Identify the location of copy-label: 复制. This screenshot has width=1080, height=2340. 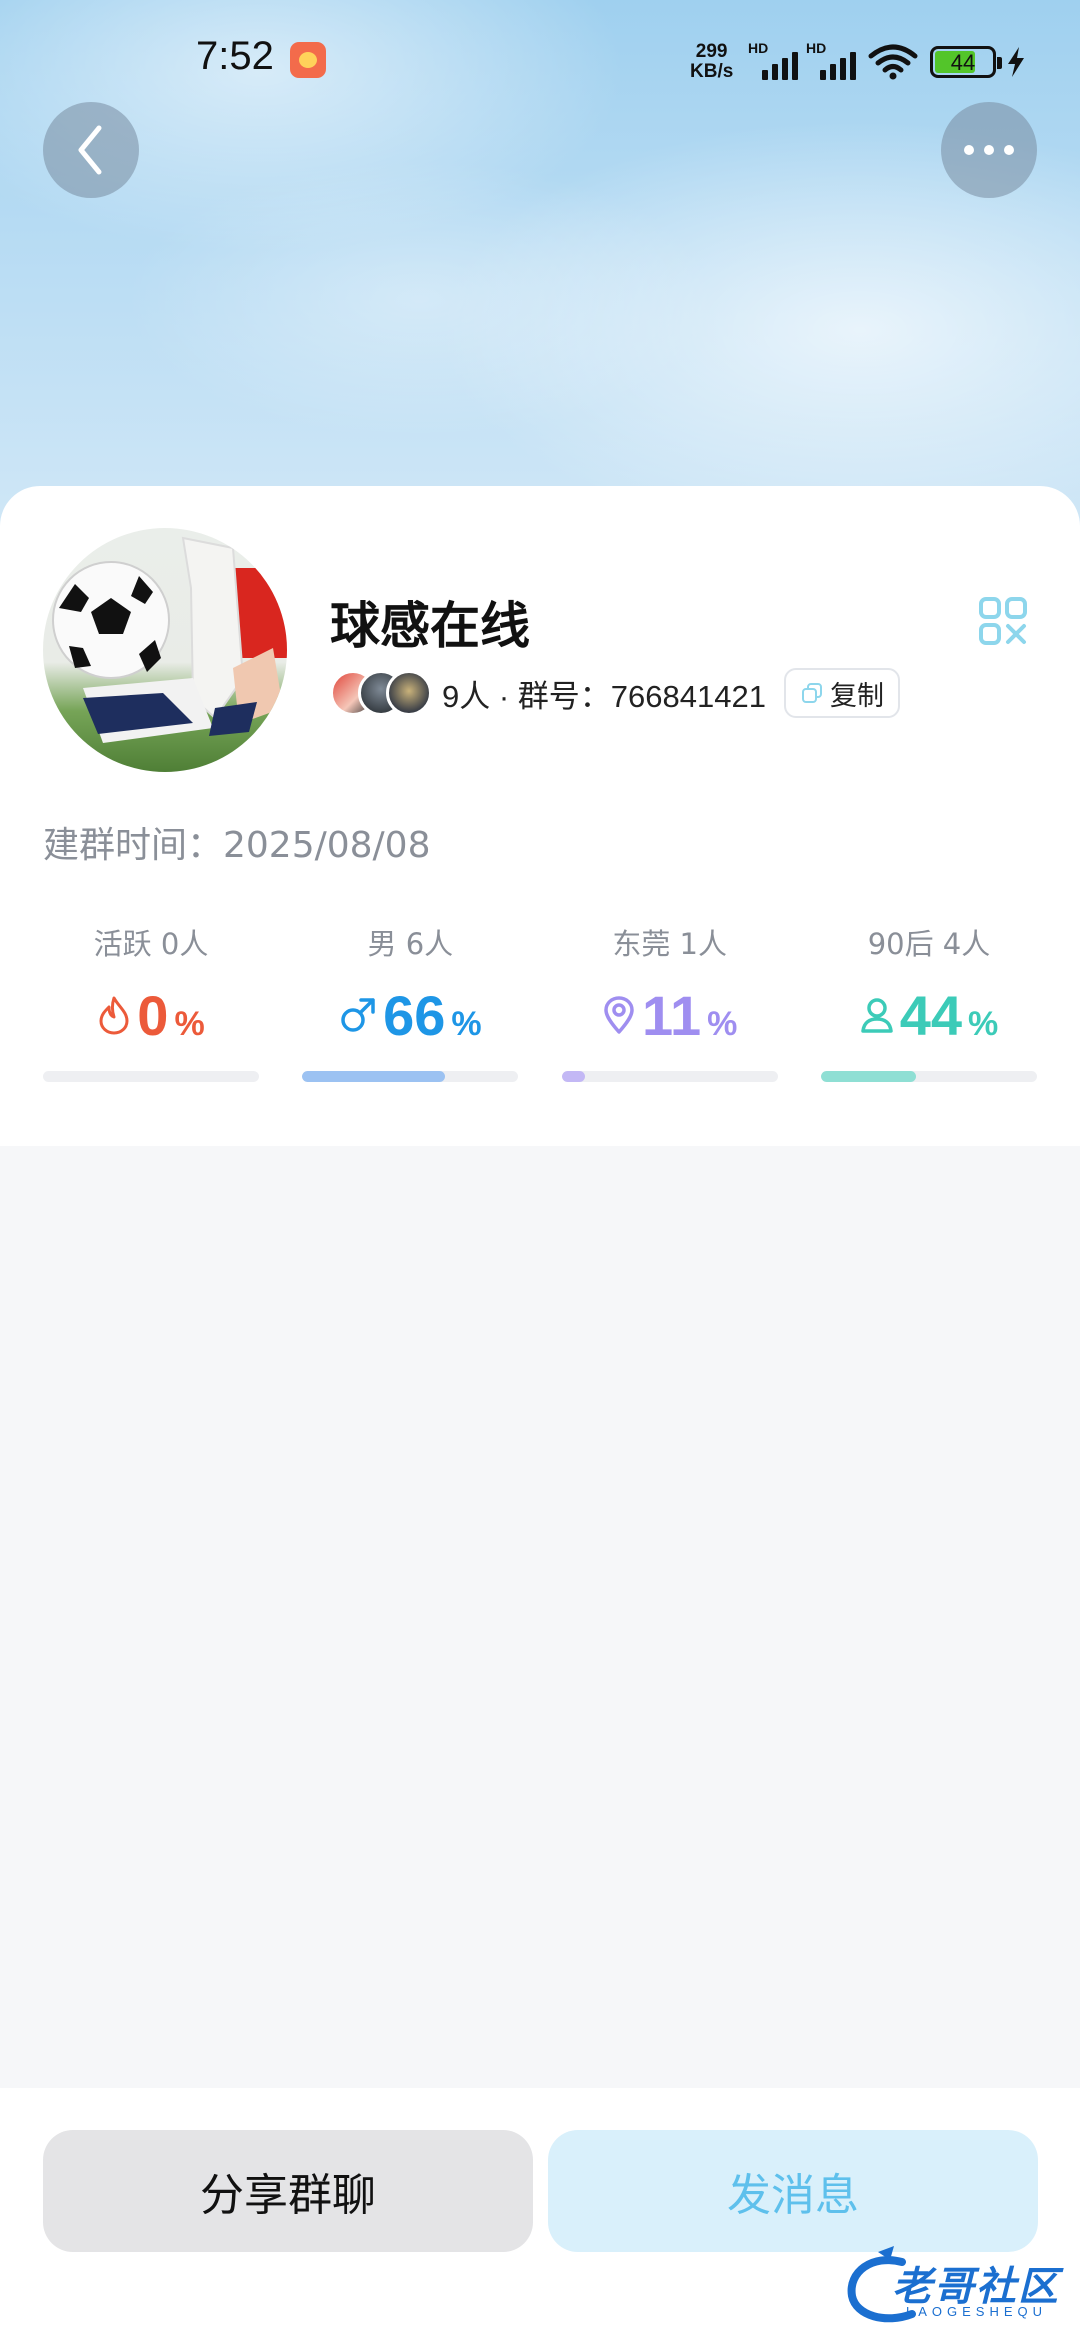
(856, 696).